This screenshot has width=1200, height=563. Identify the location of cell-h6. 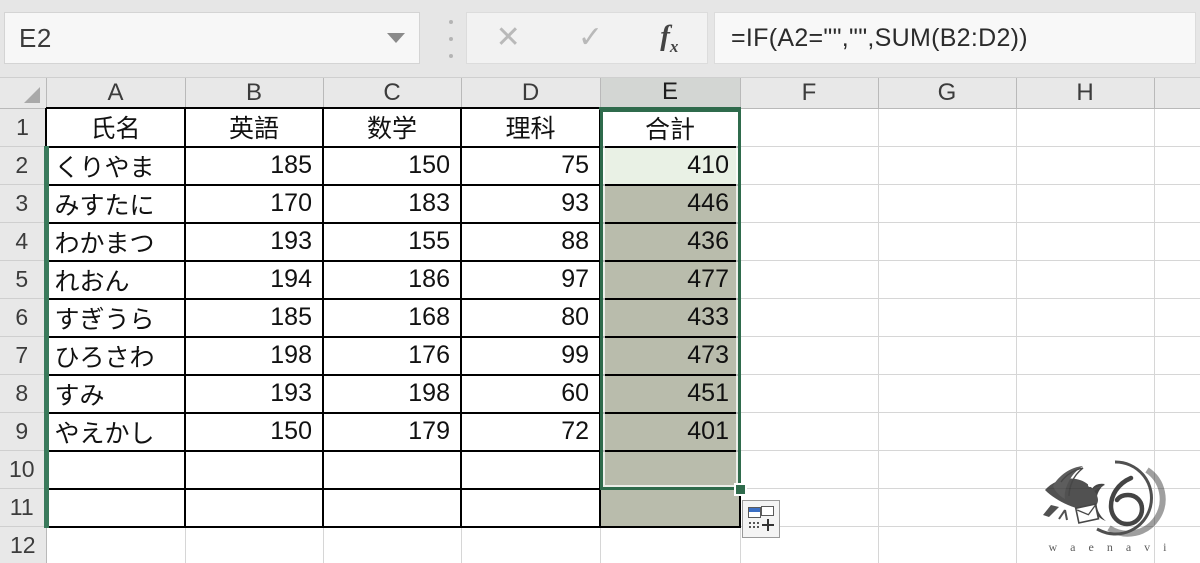
(1085, 317).